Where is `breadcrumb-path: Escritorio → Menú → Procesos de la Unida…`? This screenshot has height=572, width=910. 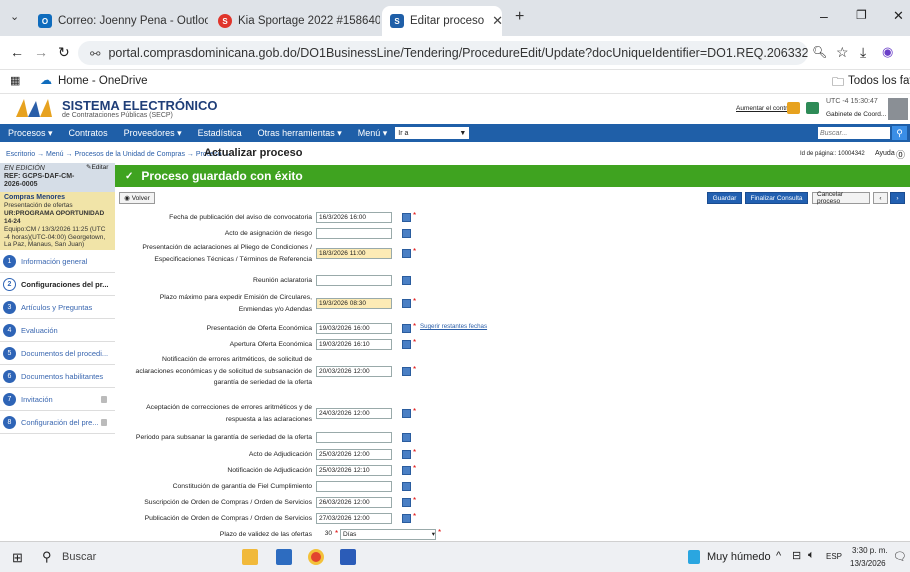
breadcrumb-path: Escritorio → Menú → Procesos de la Unida… is located at coordinates (118, 154).